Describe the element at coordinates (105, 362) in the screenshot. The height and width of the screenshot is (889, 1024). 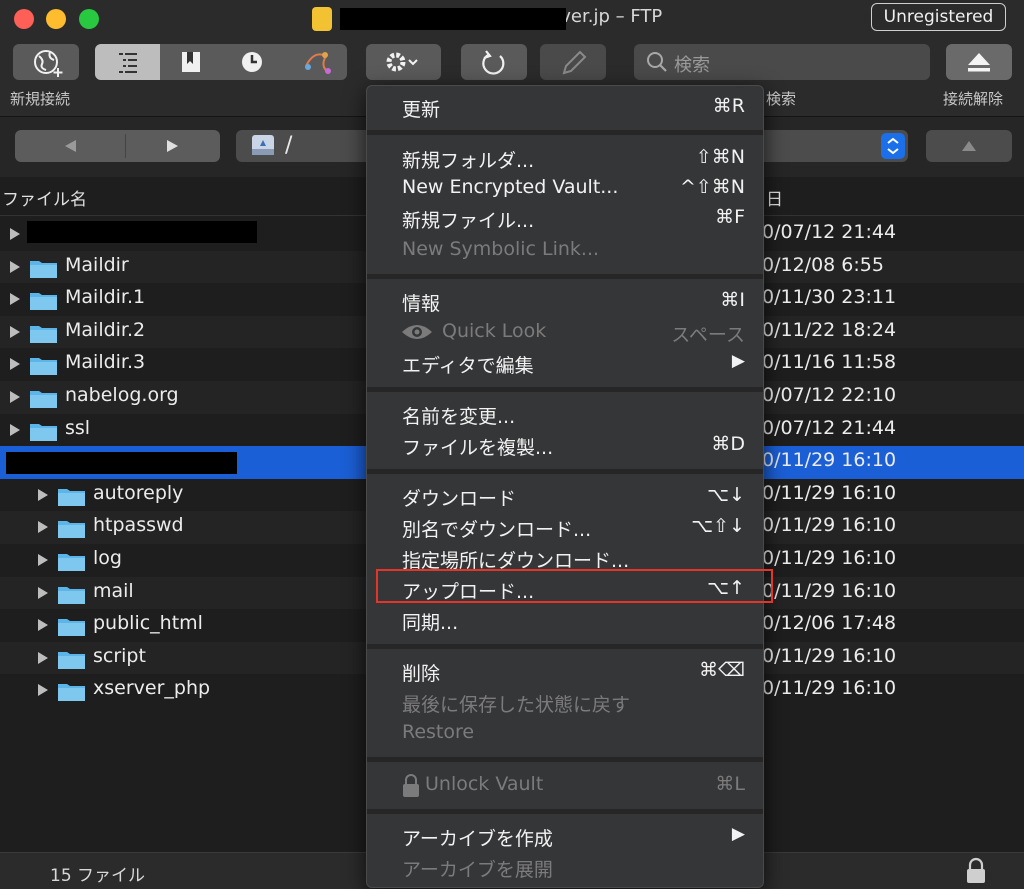
I see `file-name: Maildir.3` at that location.